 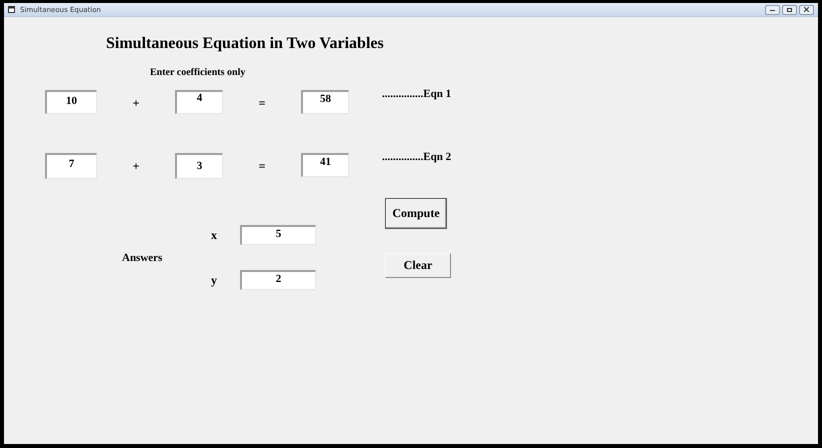 I want to click on coefficient-field: 4, so click(x=199, y=102).